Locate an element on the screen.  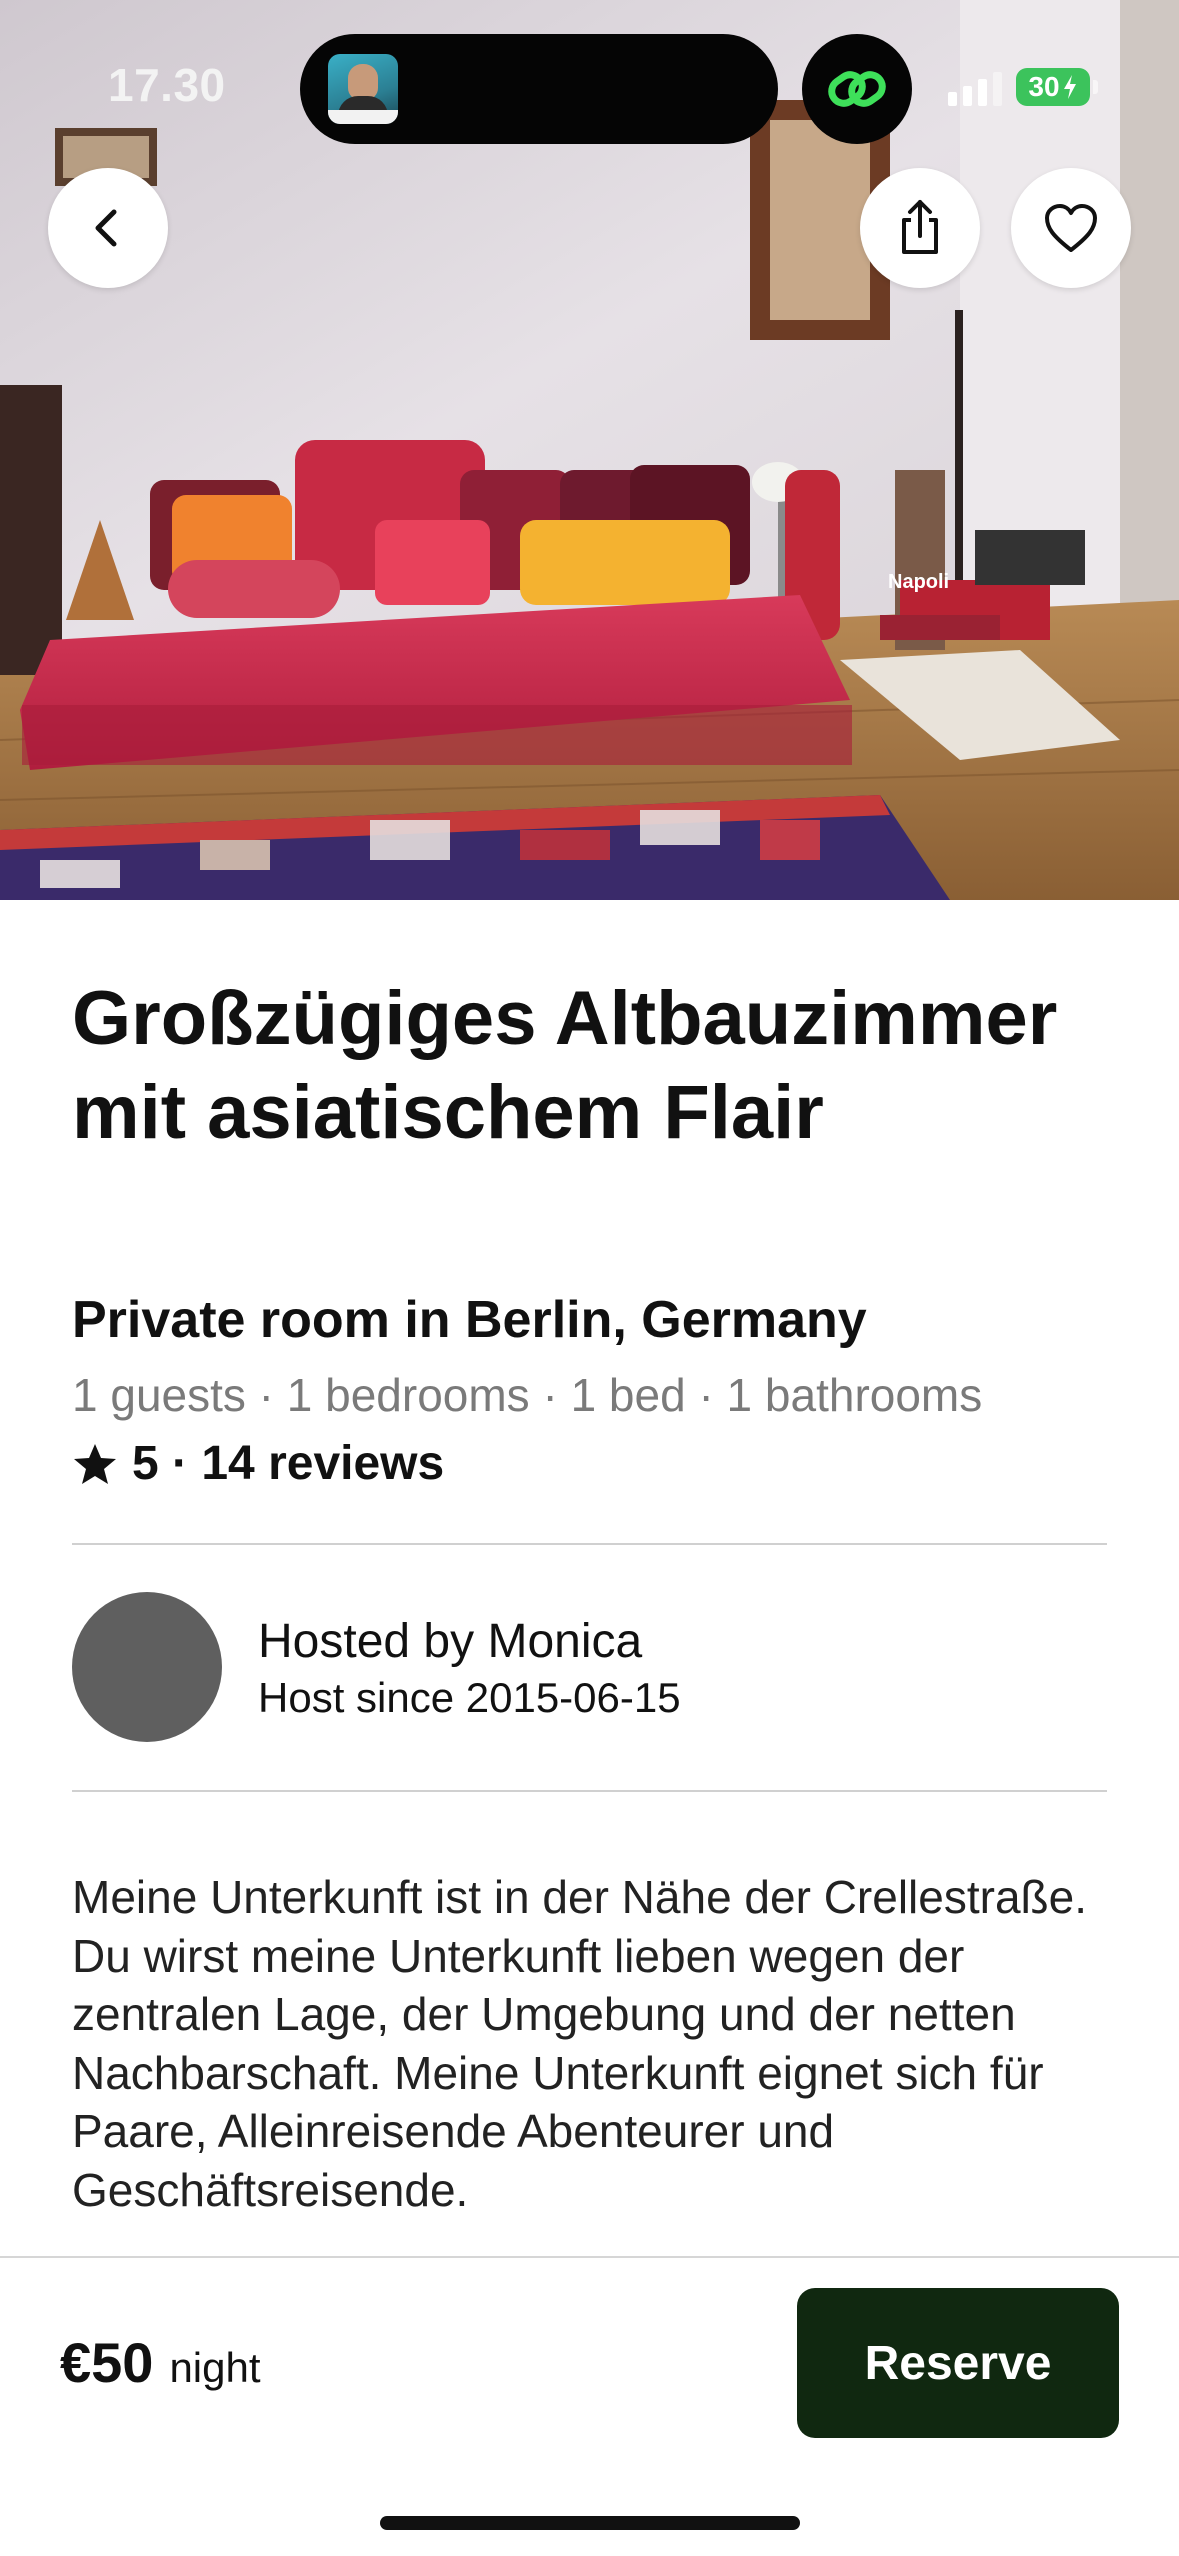
listing-subtitle: Private room in Berlin, Germany is located at coordinates (469, 1320).